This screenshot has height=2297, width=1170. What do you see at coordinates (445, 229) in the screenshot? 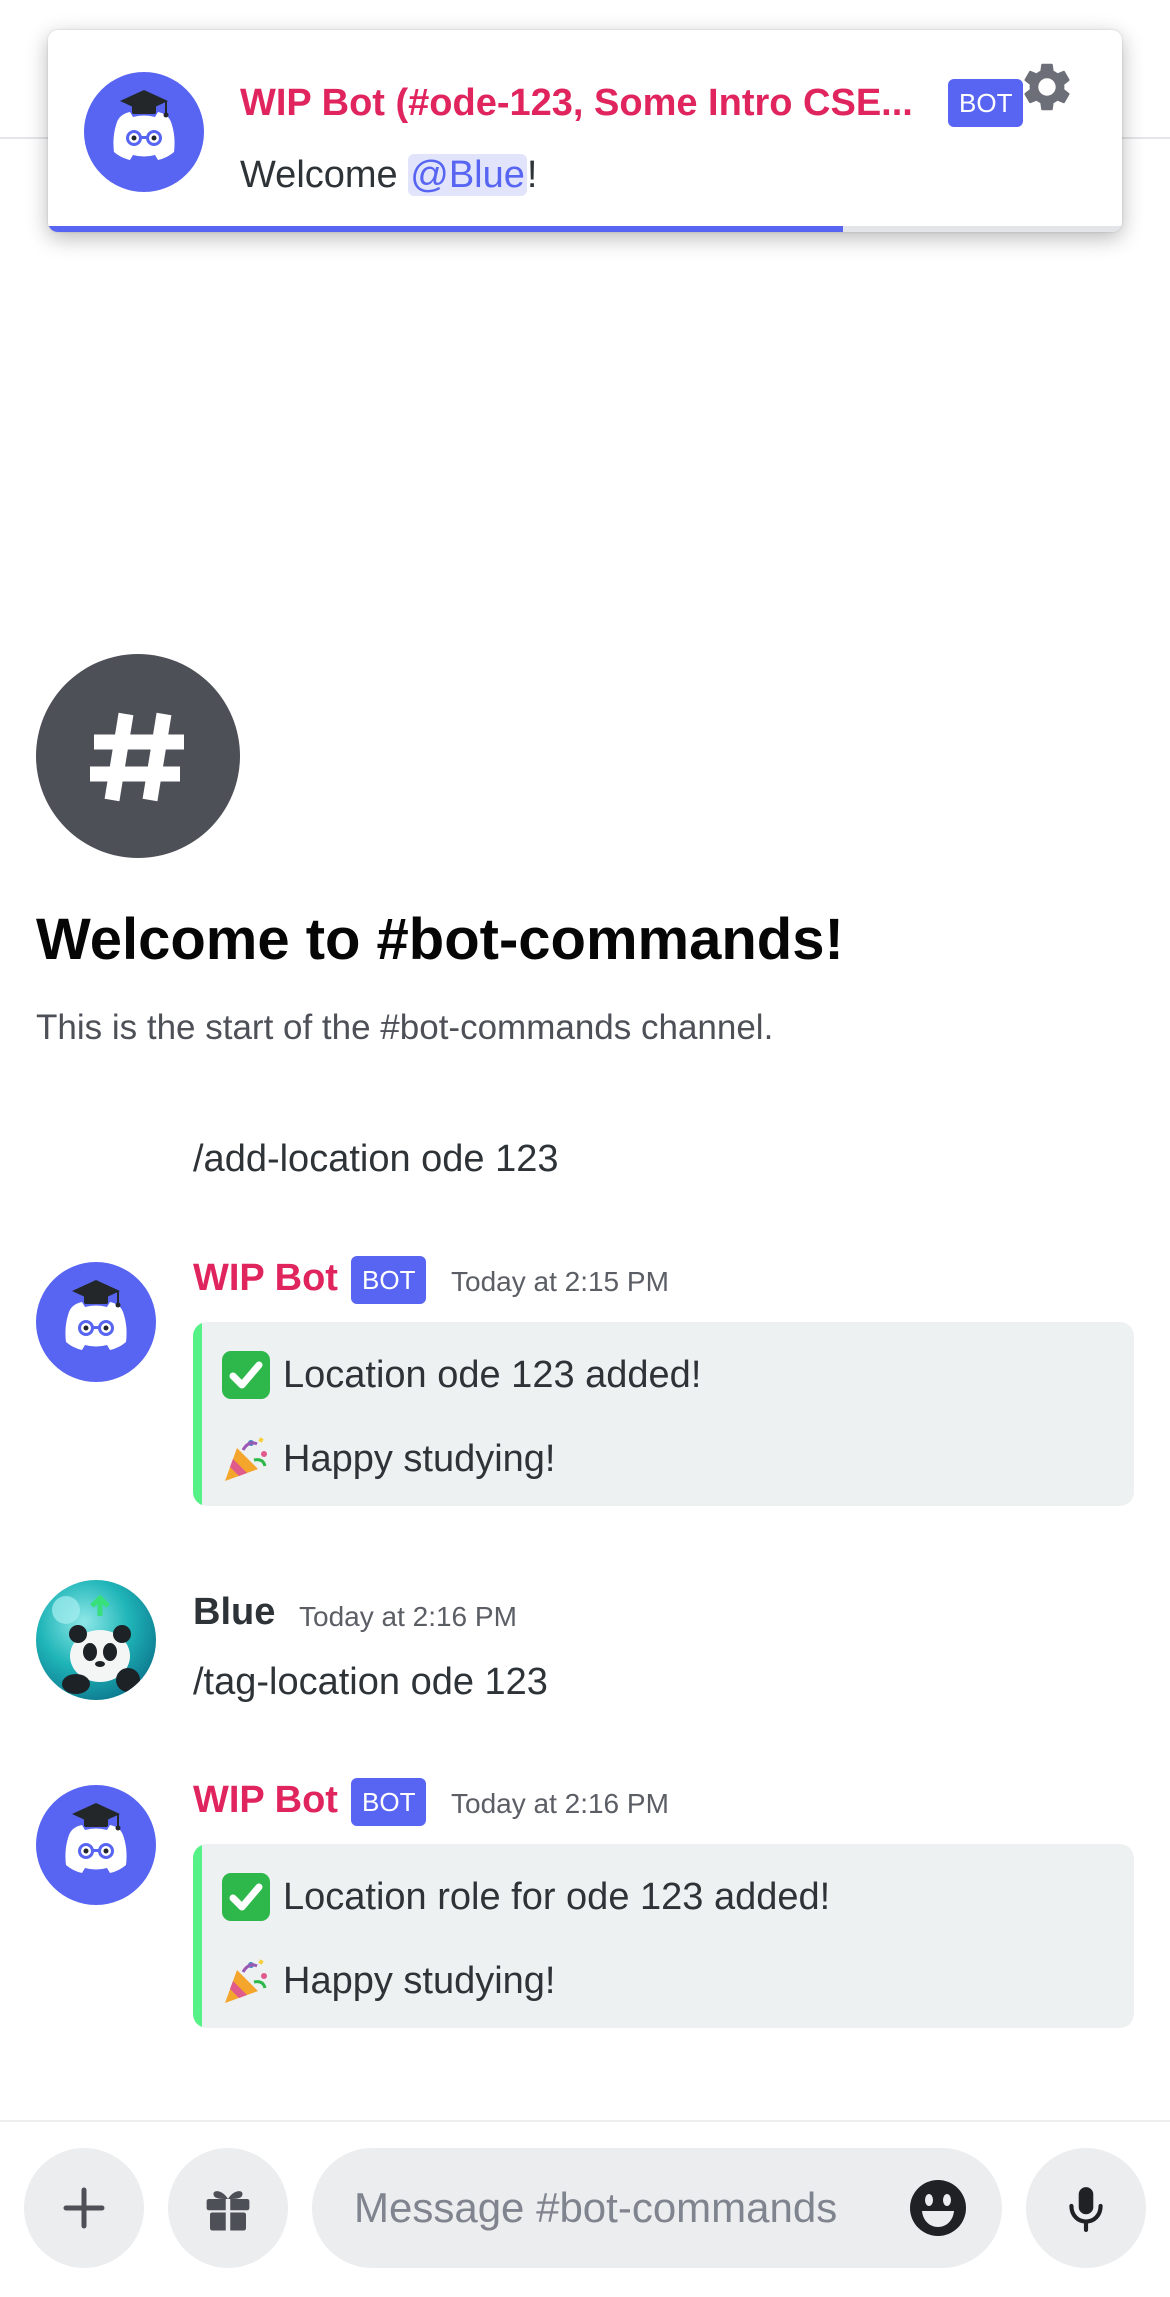
I see `notification-timer-bar` at bounding box center [445, 229].